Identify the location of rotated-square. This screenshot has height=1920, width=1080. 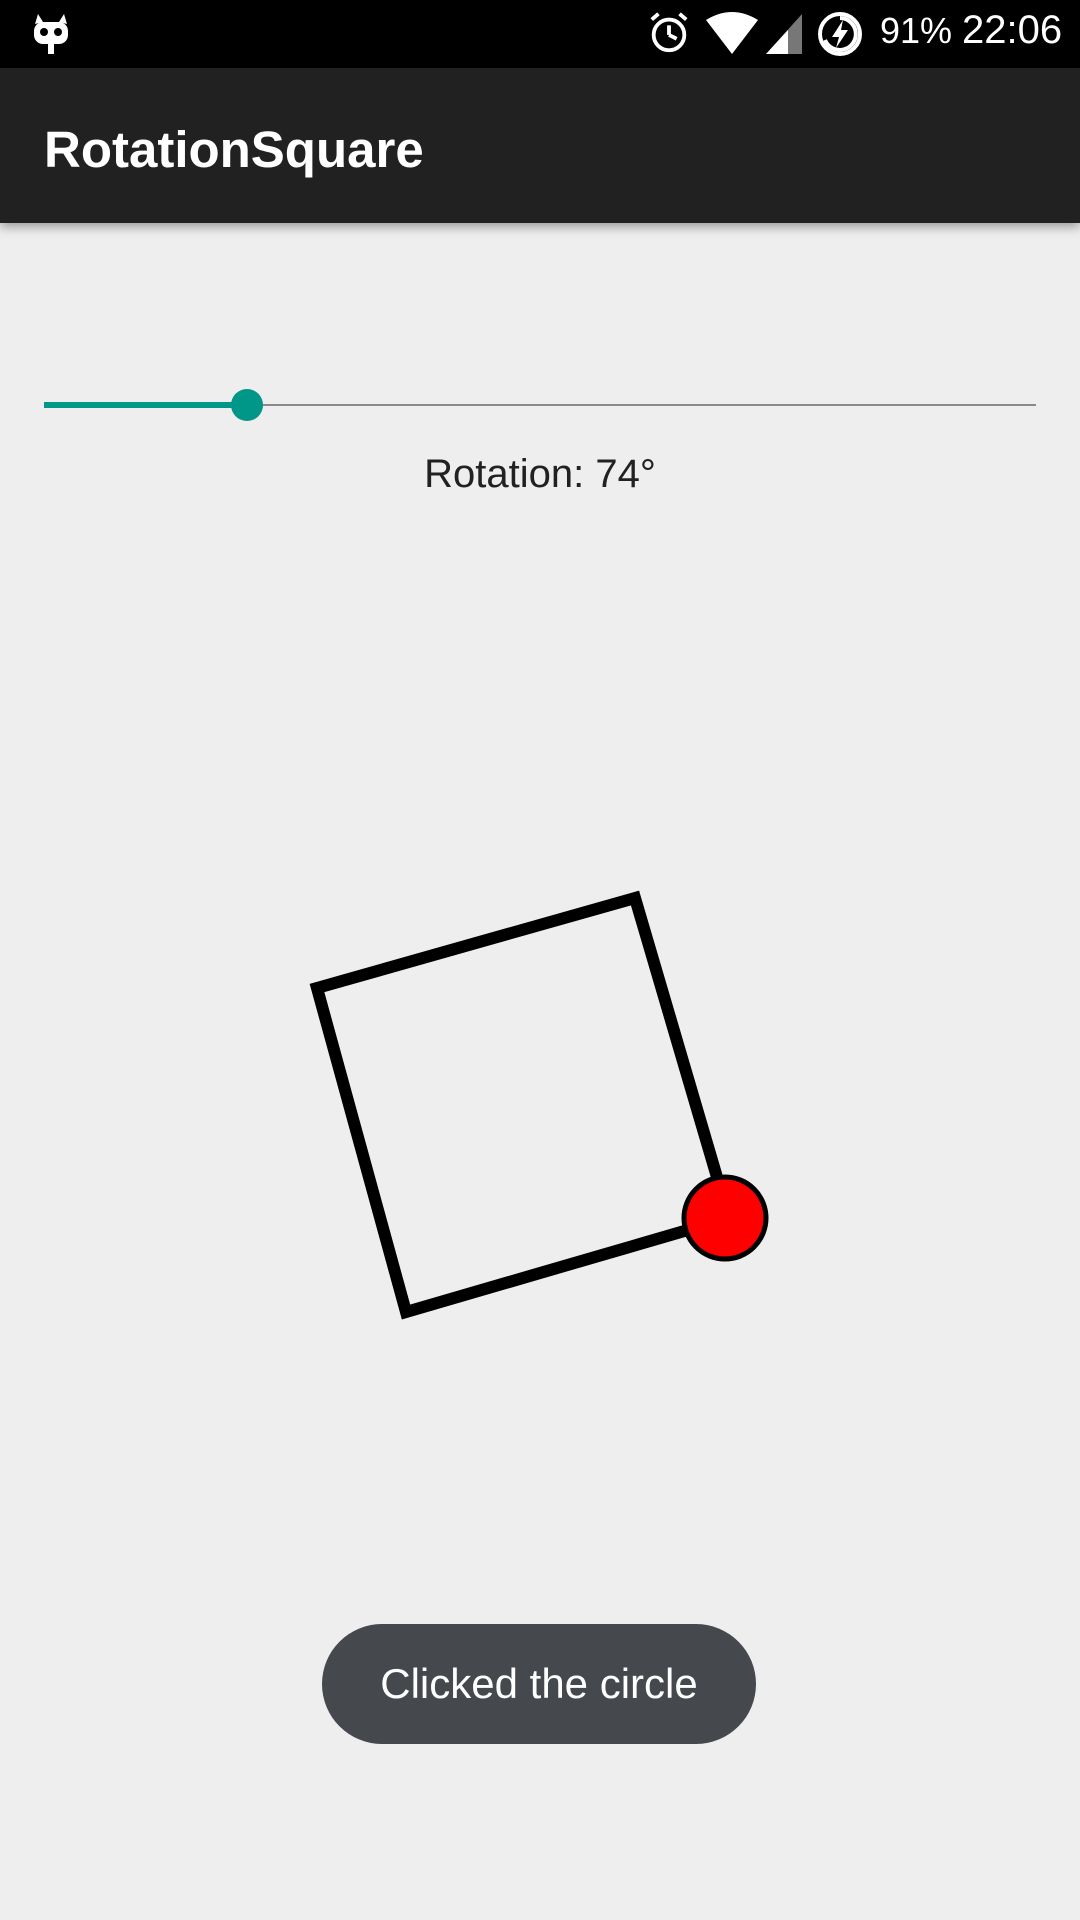
(523, 1105).